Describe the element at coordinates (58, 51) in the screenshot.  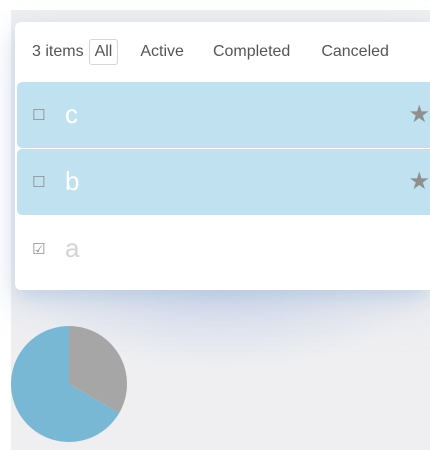
I see `item-count: 3 items` at that location.